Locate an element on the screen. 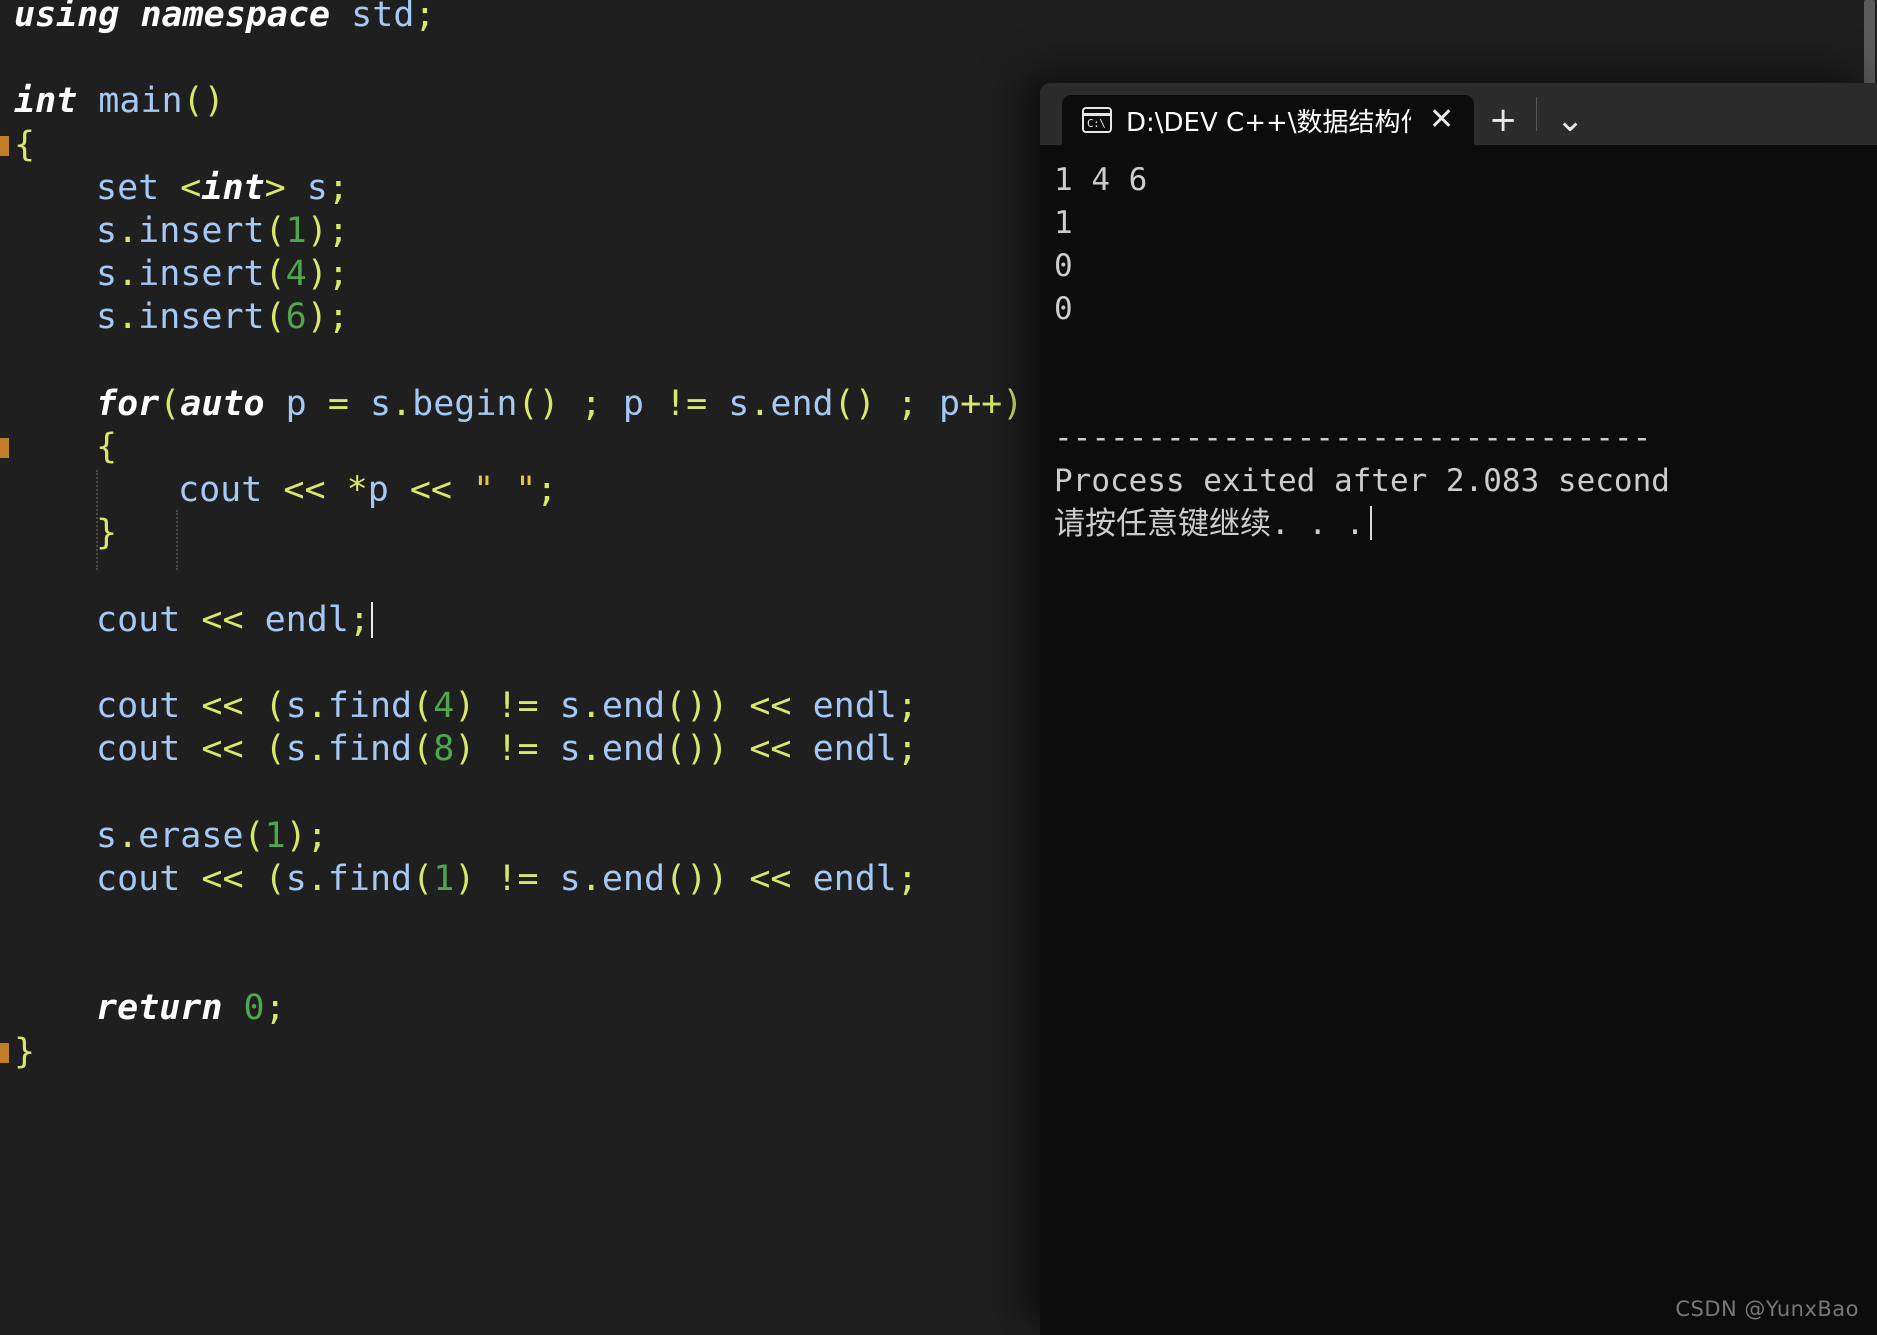 This screenshot has height=1335, width=1877. watermark: CSDN @YunxBao is located at coordinates (1767, 1309).